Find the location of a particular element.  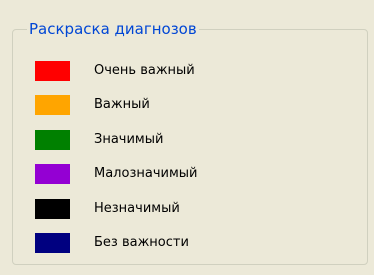

legend-item-significant: Значимый is located at coordinates (185, 146).